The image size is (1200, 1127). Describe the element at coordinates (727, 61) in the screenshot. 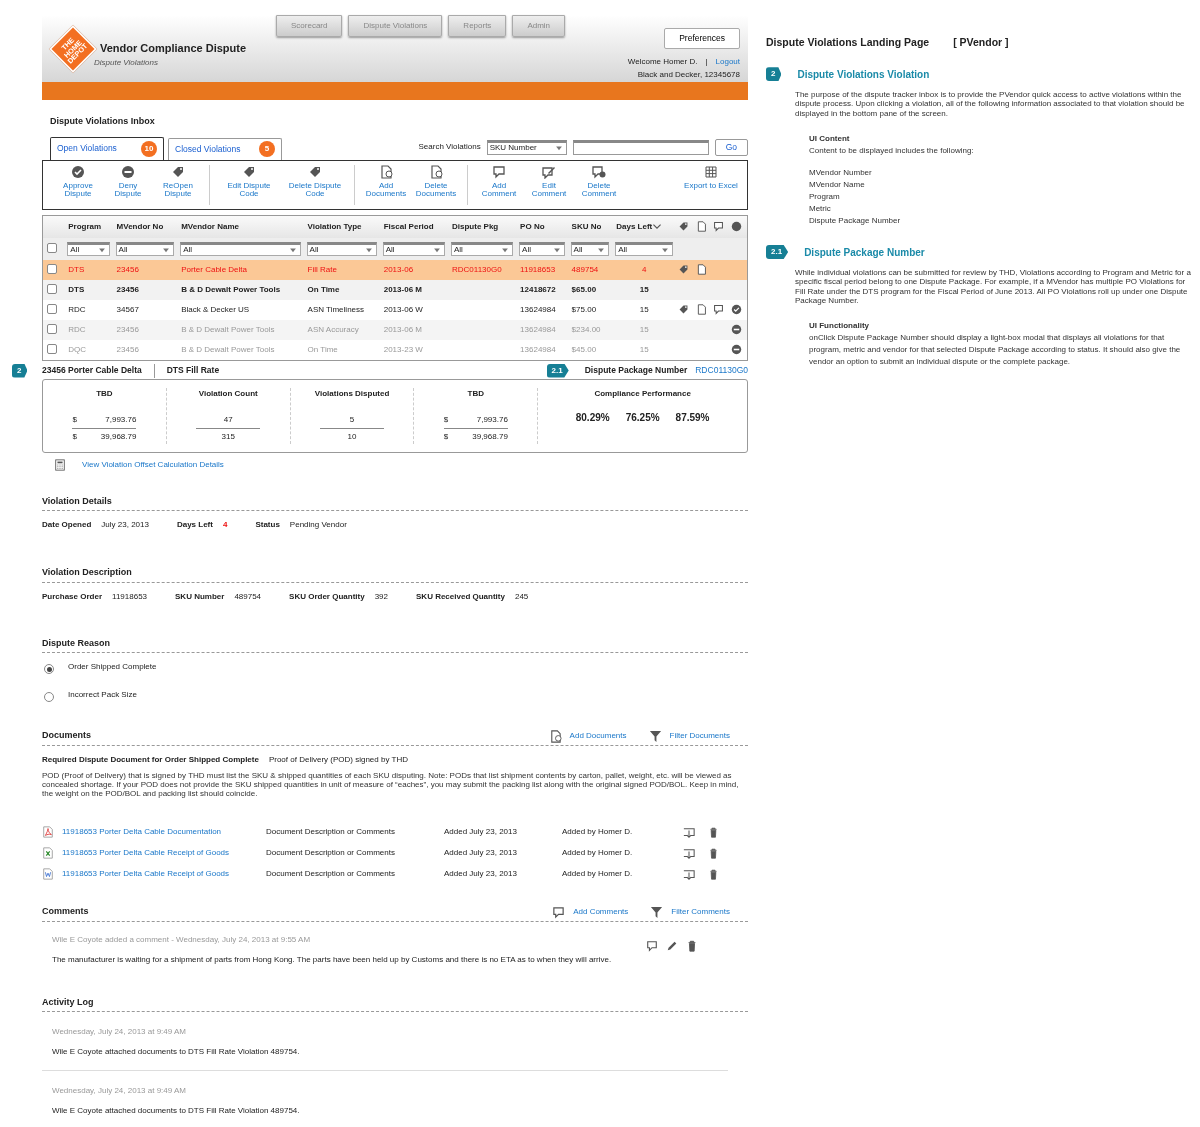

I see `logout-link: Logout` at that location.